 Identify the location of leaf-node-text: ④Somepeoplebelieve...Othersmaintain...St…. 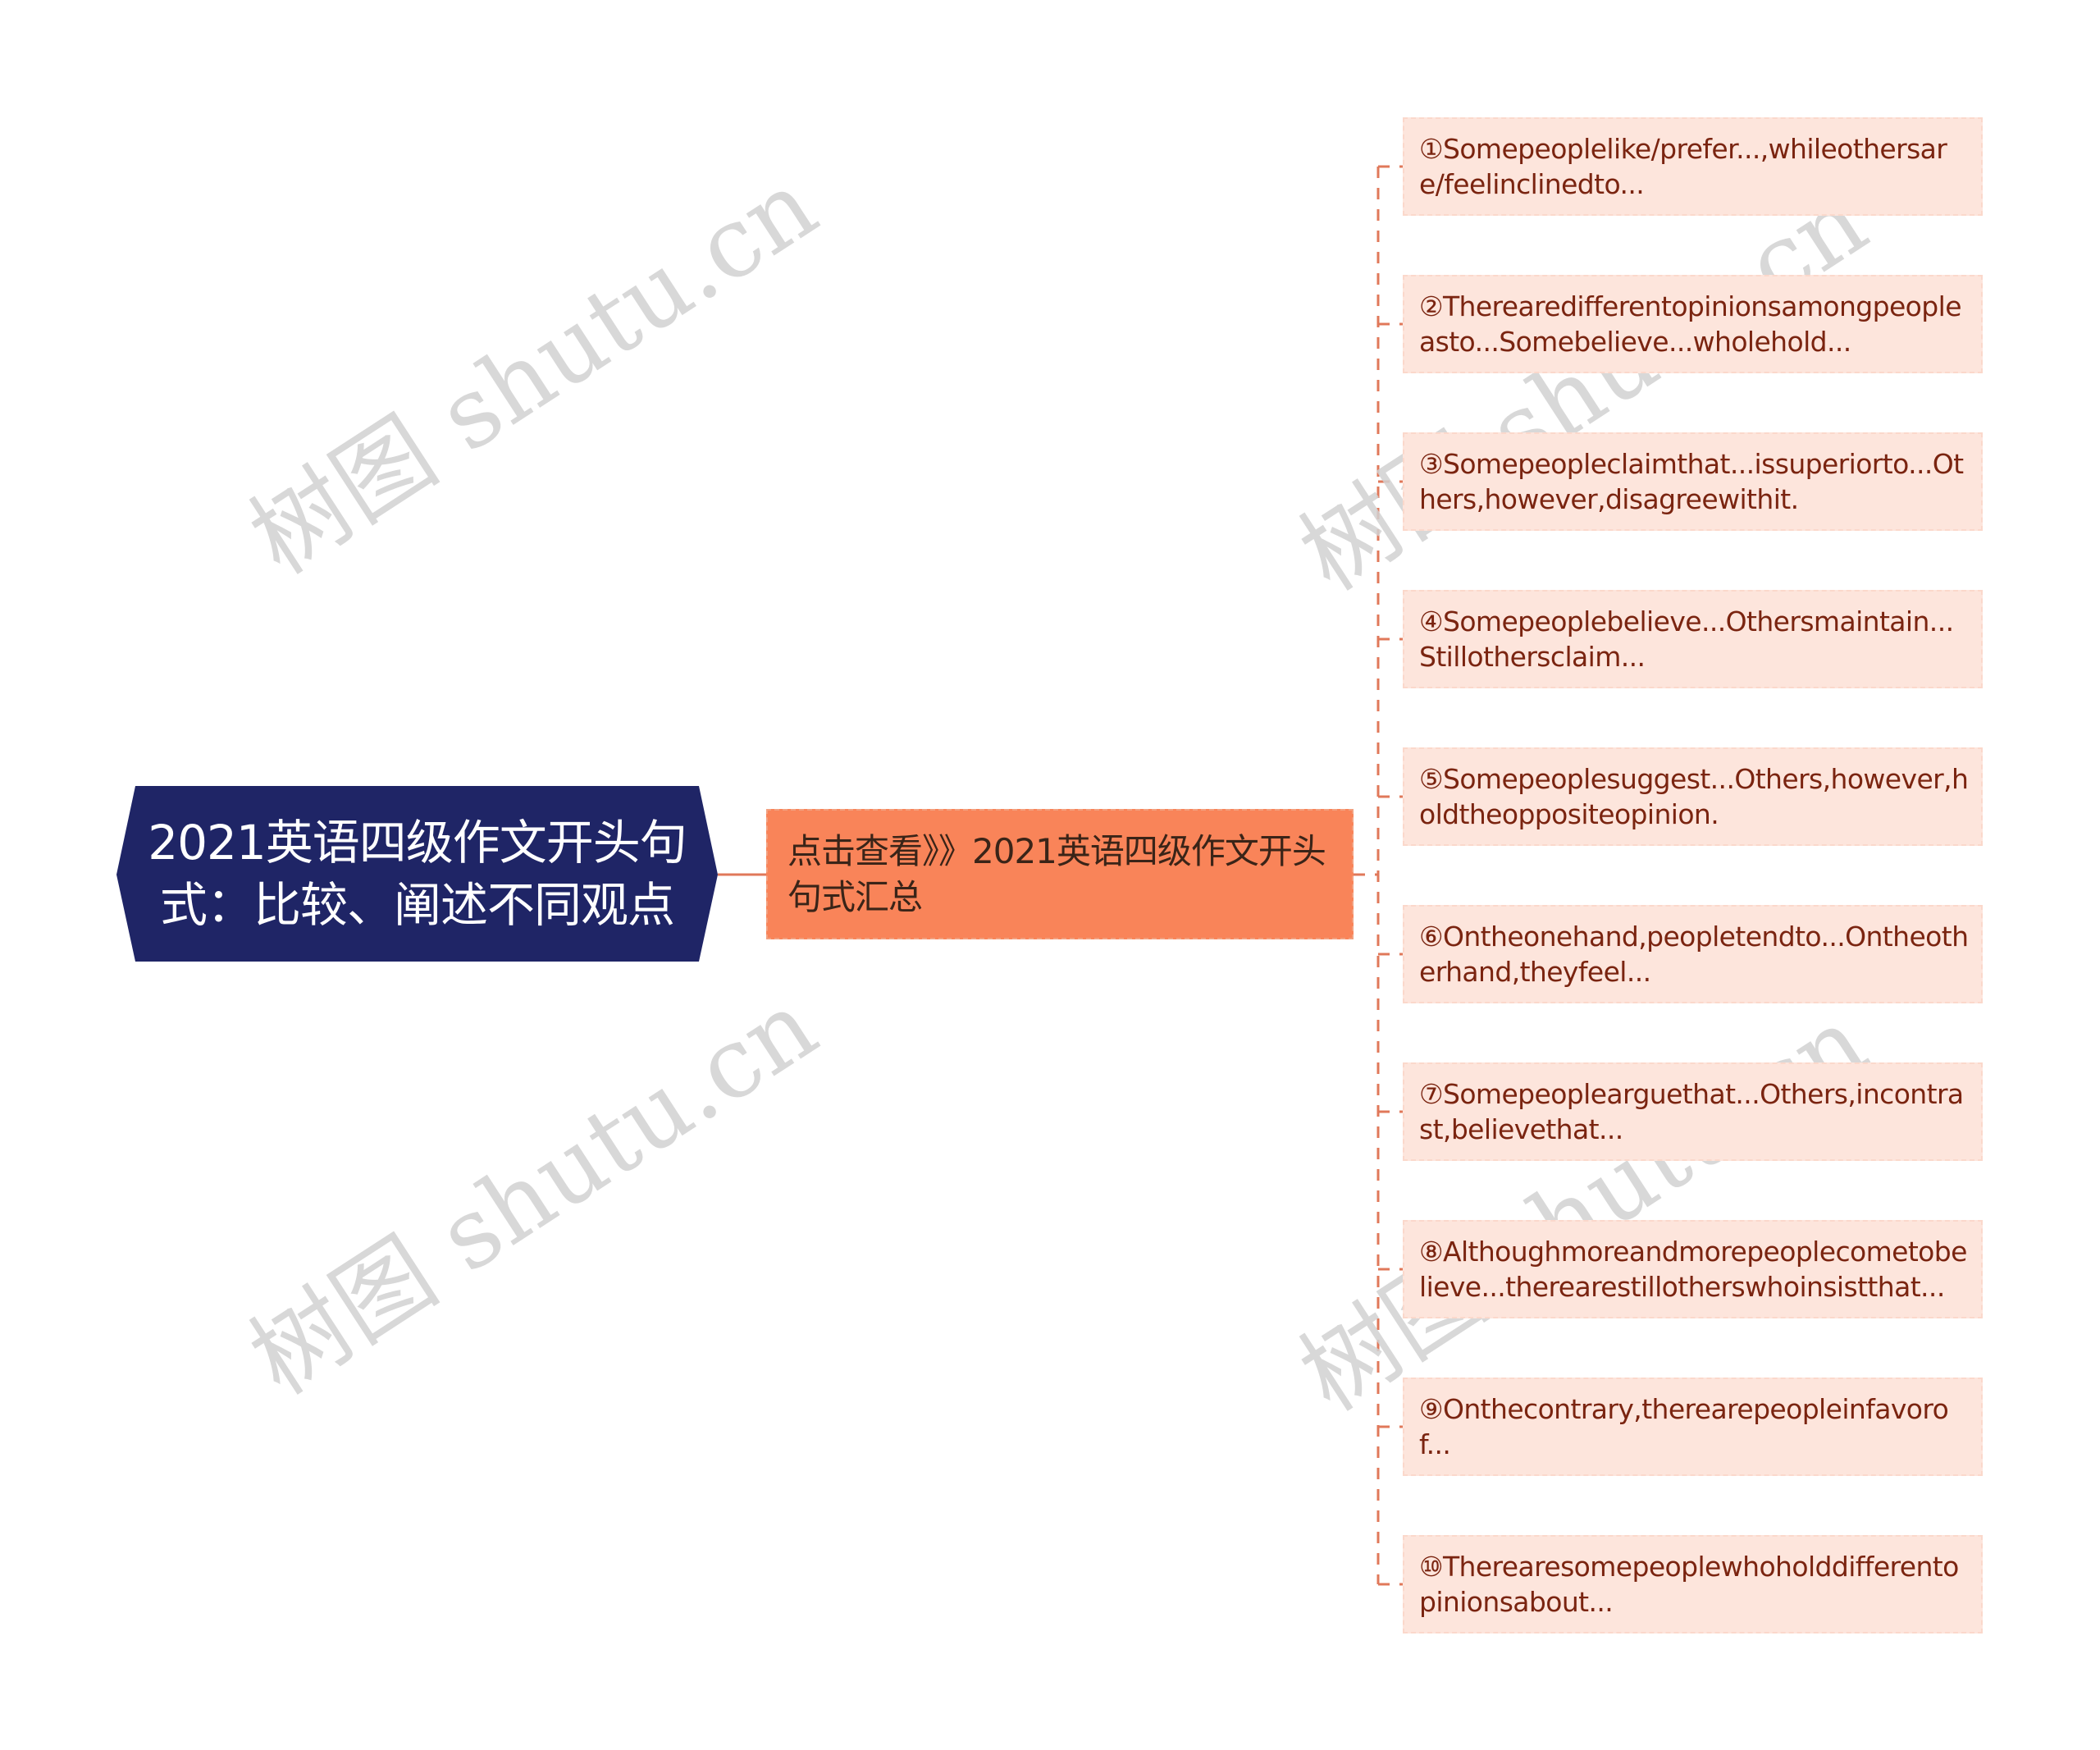
(1687, 639).